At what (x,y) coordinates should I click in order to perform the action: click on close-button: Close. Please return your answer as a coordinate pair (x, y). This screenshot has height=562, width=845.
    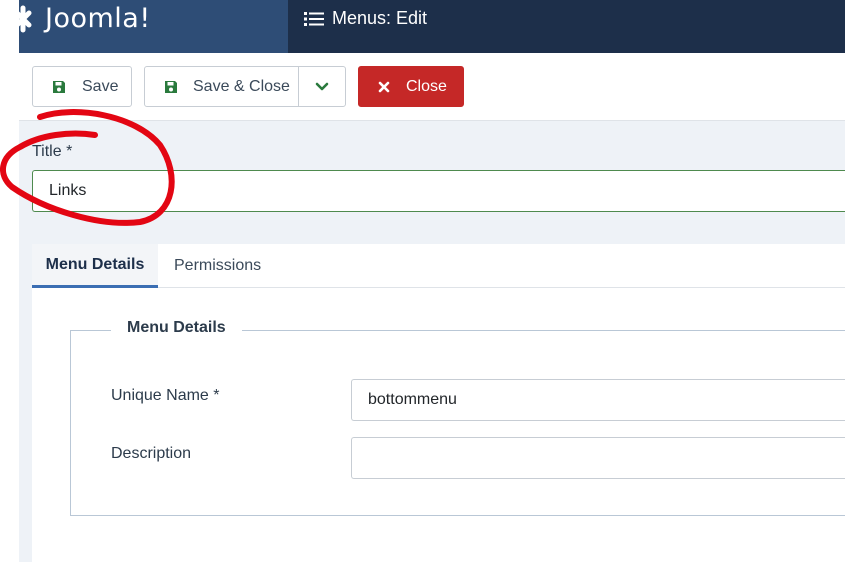
    Looking at the image, I should click on (411, 86).